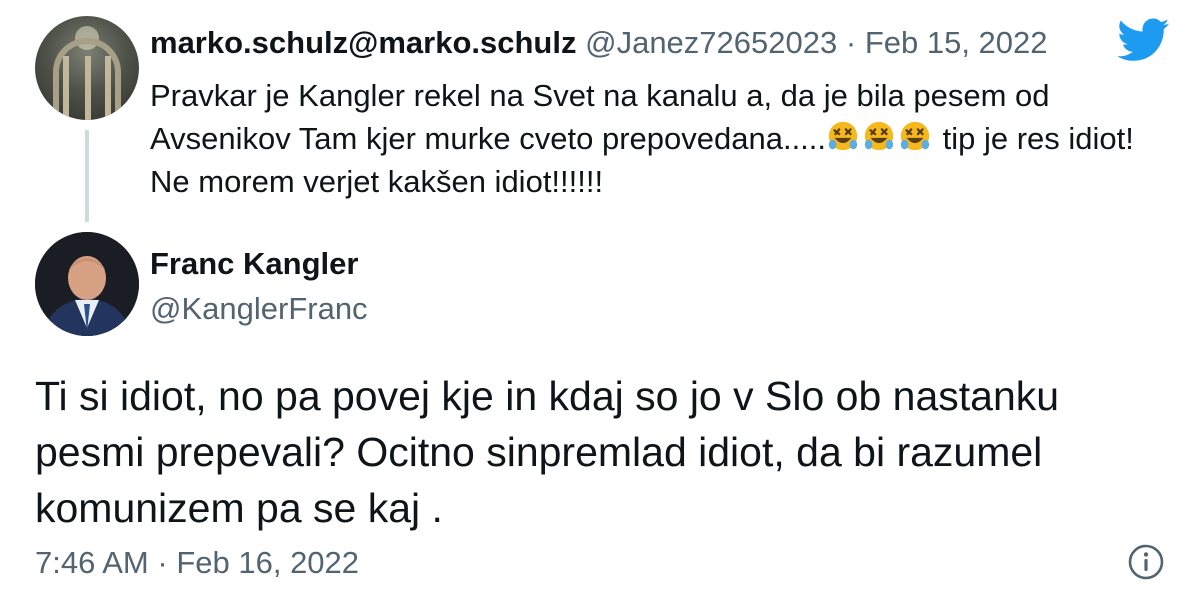 The height and width of the screenshot is (597, 1200). What do you see at coordinates (711, 42) in the screenshot?
I see `handle: @Janez72652023` at bounding box center [711, 42].